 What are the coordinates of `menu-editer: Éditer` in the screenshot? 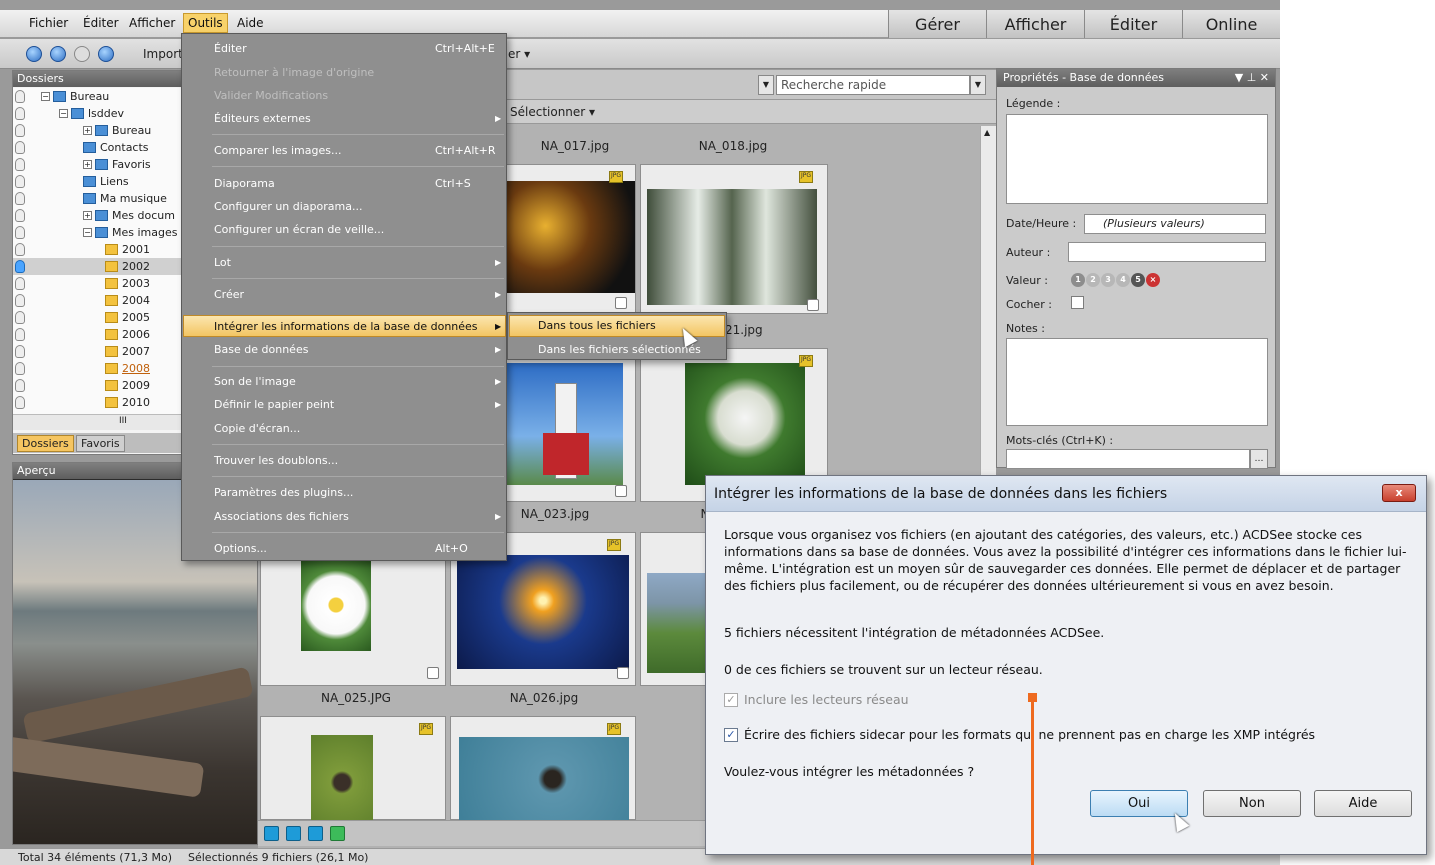 It's located at (101, 23).